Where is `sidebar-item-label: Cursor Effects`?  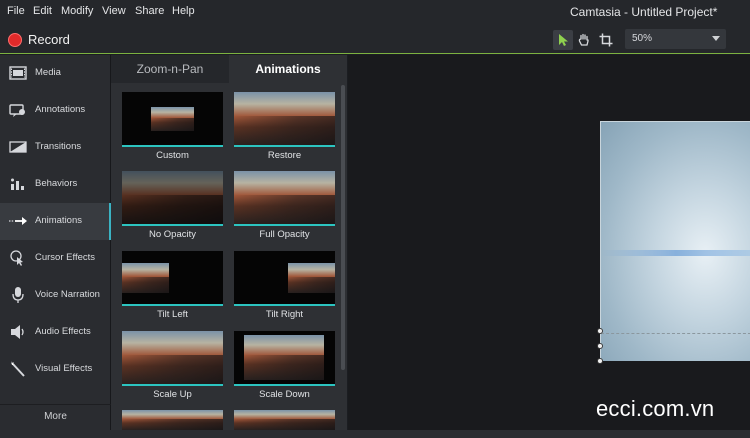
sidebar-item-label: Cursor Effects is located at coordinates (65, 257).